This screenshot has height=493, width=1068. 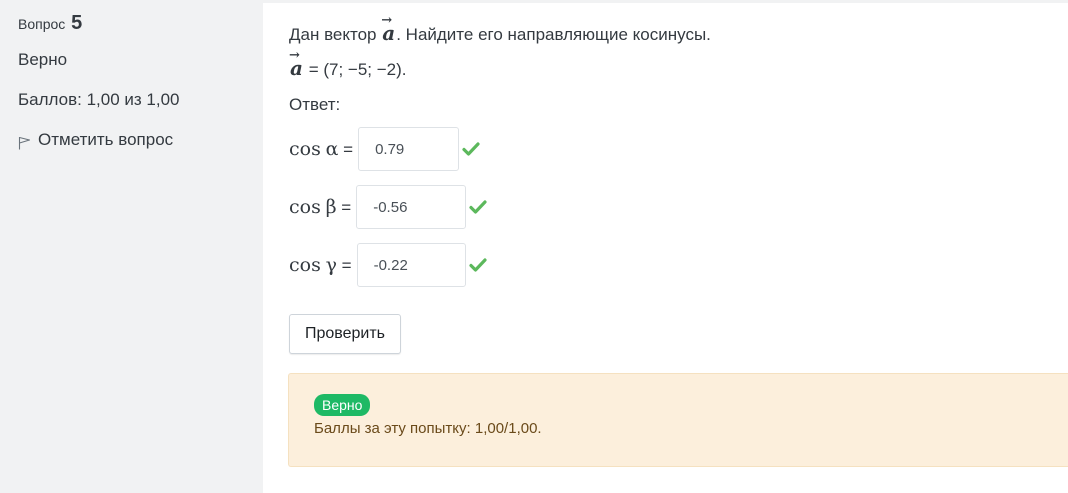 I want to click on beta-symbol: β, so click(x=331, y=207).